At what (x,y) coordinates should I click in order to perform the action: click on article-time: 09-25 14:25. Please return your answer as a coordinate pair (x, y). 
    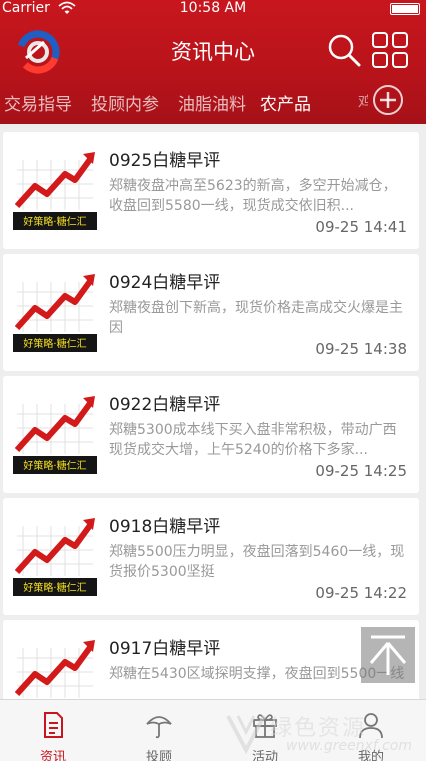
    Looking at the image, I should click on (361, 471).